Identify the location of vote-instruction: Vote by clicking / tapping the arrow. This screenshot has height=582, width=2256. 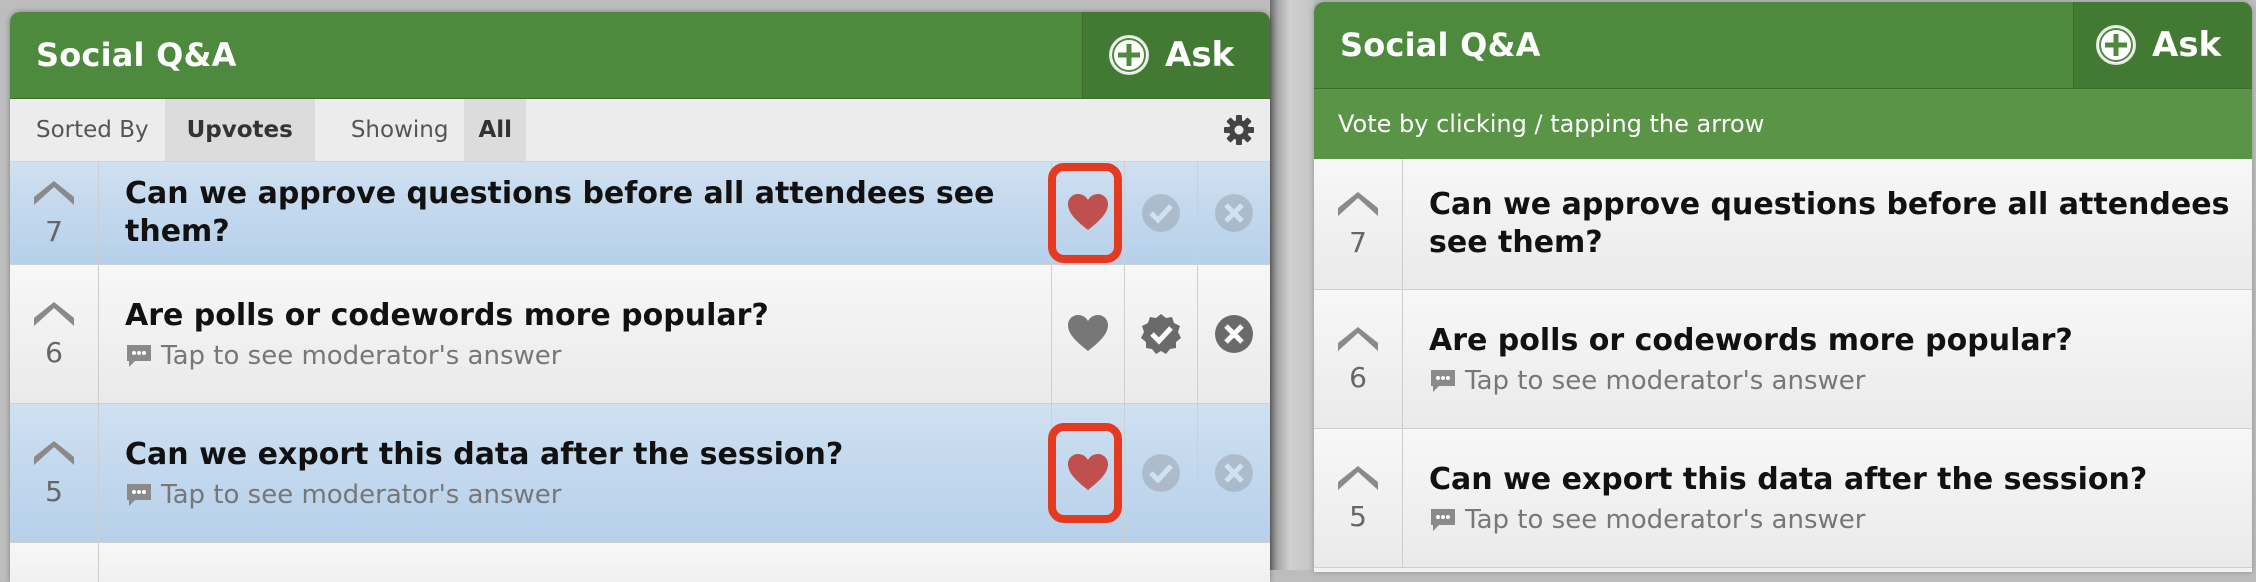
(1551, 124).